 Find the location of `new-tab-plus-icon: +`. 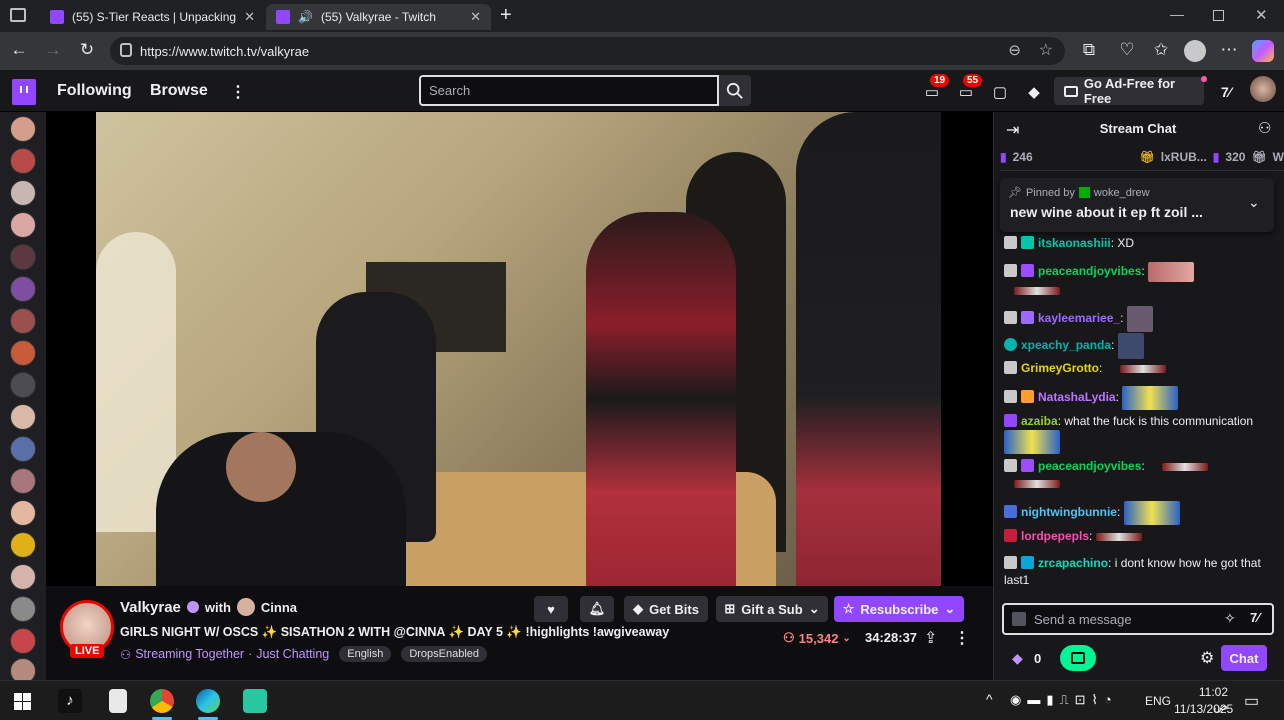

new-tab-plus-icon: + is located at coordinates (506, 15).